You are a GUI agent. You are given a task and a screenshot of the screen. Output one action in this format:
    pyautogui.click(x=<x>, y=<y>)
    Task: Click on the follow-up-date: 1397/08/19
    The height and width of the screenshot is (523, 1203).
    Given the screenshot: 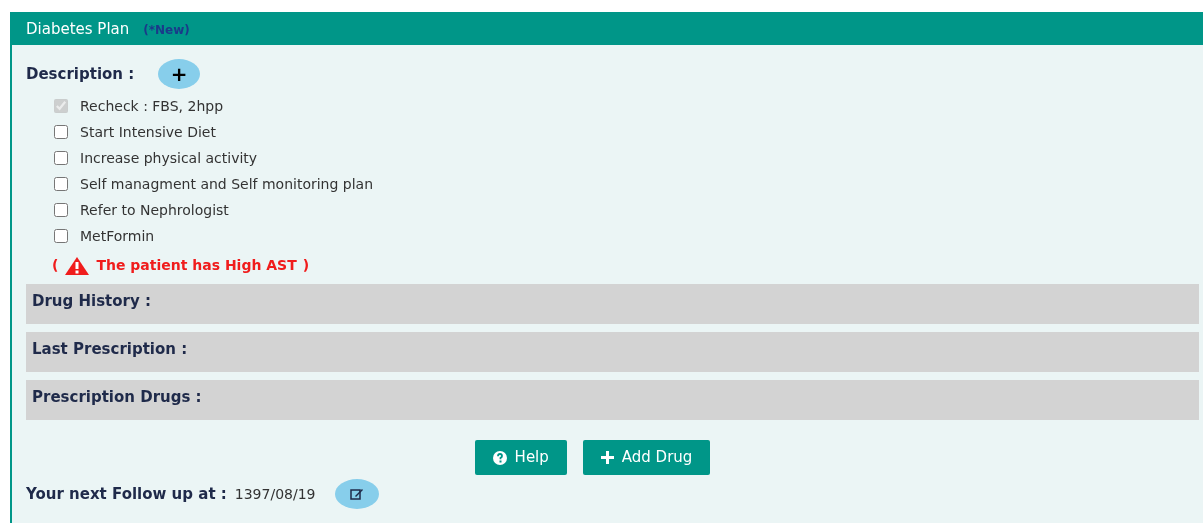 What is the action you would take?
    pyautogui.click(x=275, y=494)
    